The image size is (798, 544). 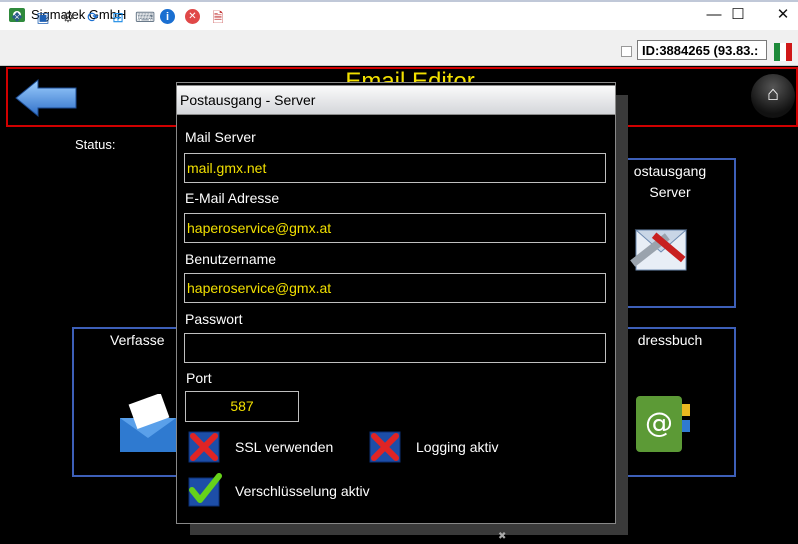 I want to click on username-field: haperoservice@gmx.at, so click(x=395, y=288).